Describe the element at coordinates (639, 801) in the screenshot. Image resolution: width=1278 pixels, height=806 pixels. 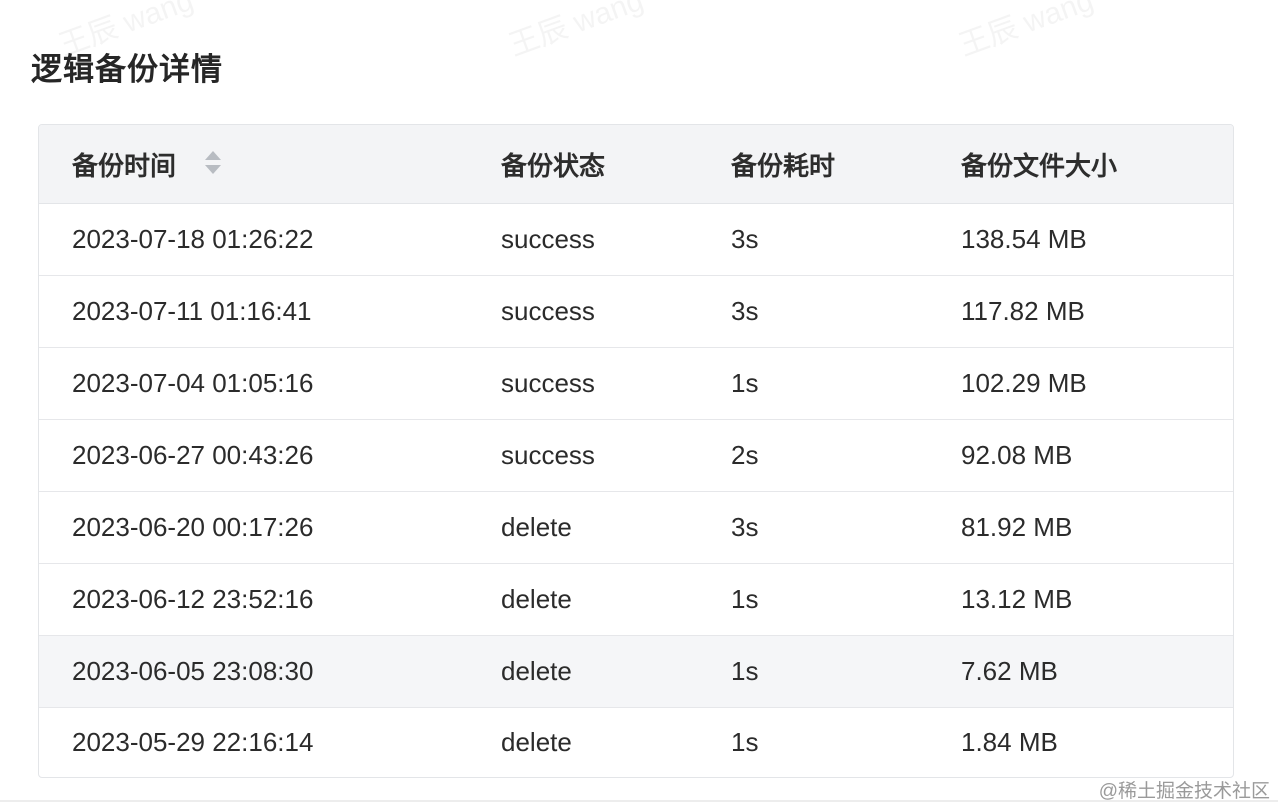
I see `divider` at that location.